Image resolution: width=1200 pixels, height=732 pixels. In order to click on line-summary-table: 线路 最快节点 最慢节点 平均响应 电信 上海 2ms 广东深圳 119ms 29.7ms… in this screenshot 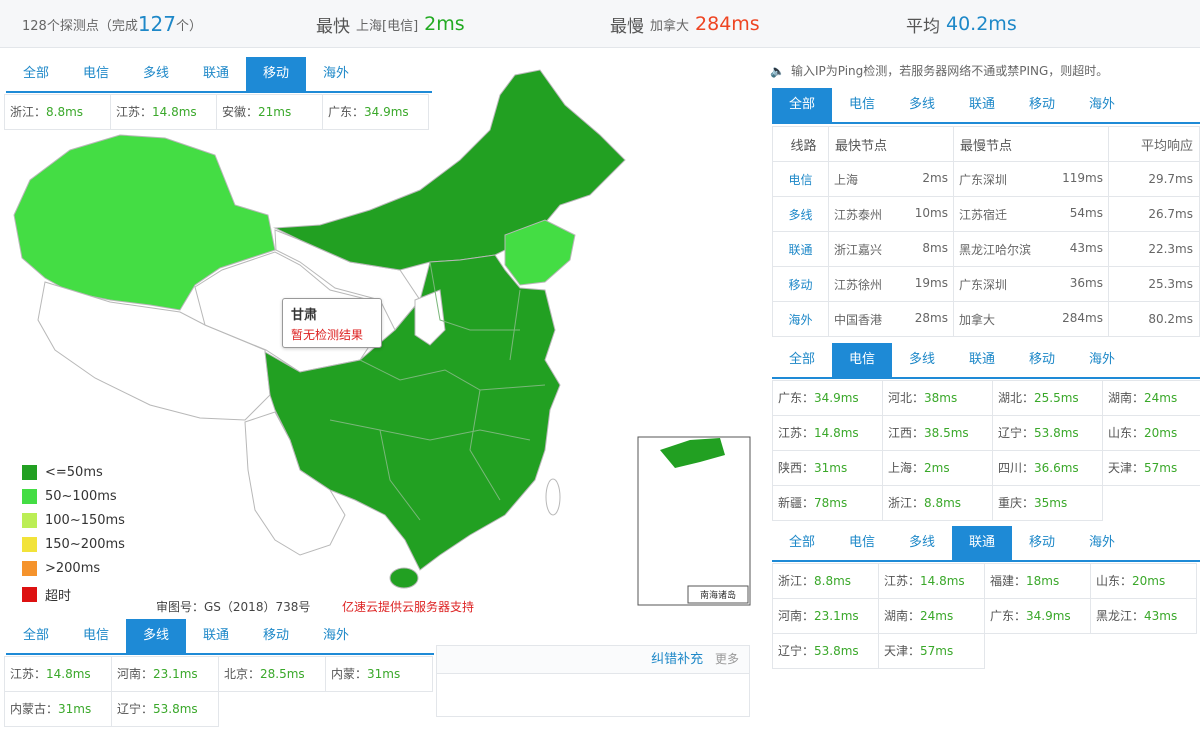, I will do `click(986, 231)`.